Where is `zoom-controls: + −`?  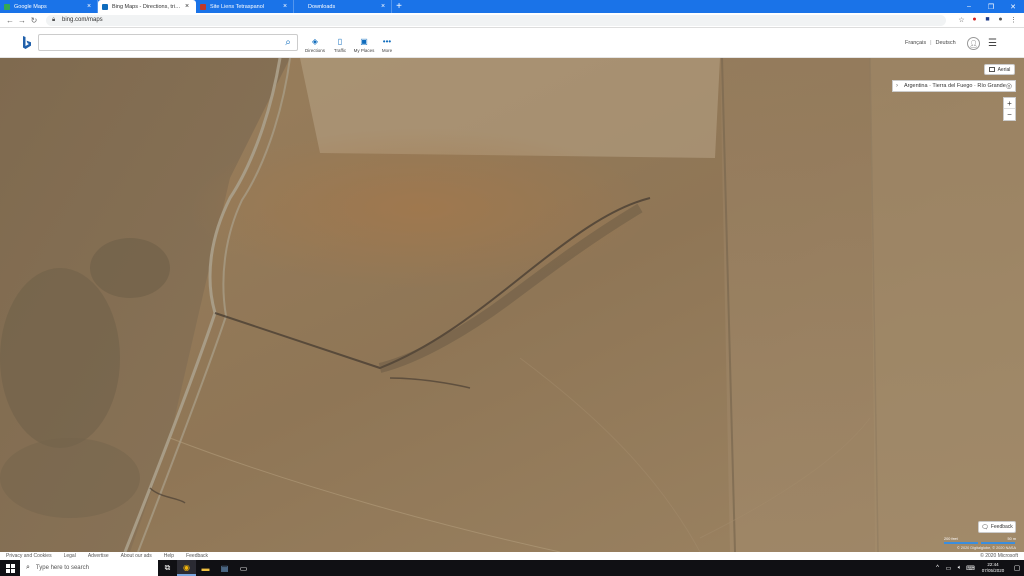
zoom-controls: + − is located at coordinates (1009, 109).